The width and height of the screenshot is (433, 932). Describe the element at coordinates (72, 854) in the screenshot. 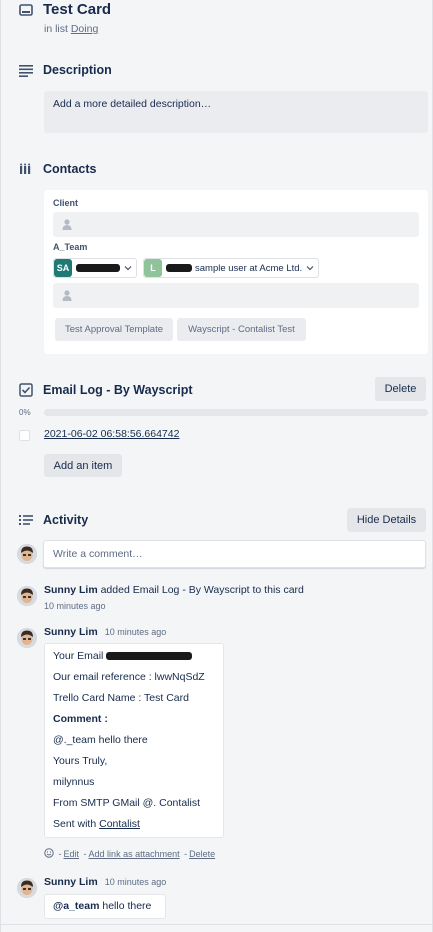

I see `edit-link: Edit` at that location.